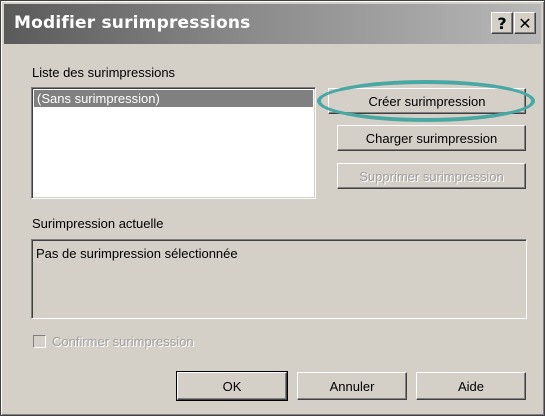  What do you see at coordinates (39, 341) in the screenshot?
I see `confirm-overlay-checkbox` at bounding box center [39, 341].